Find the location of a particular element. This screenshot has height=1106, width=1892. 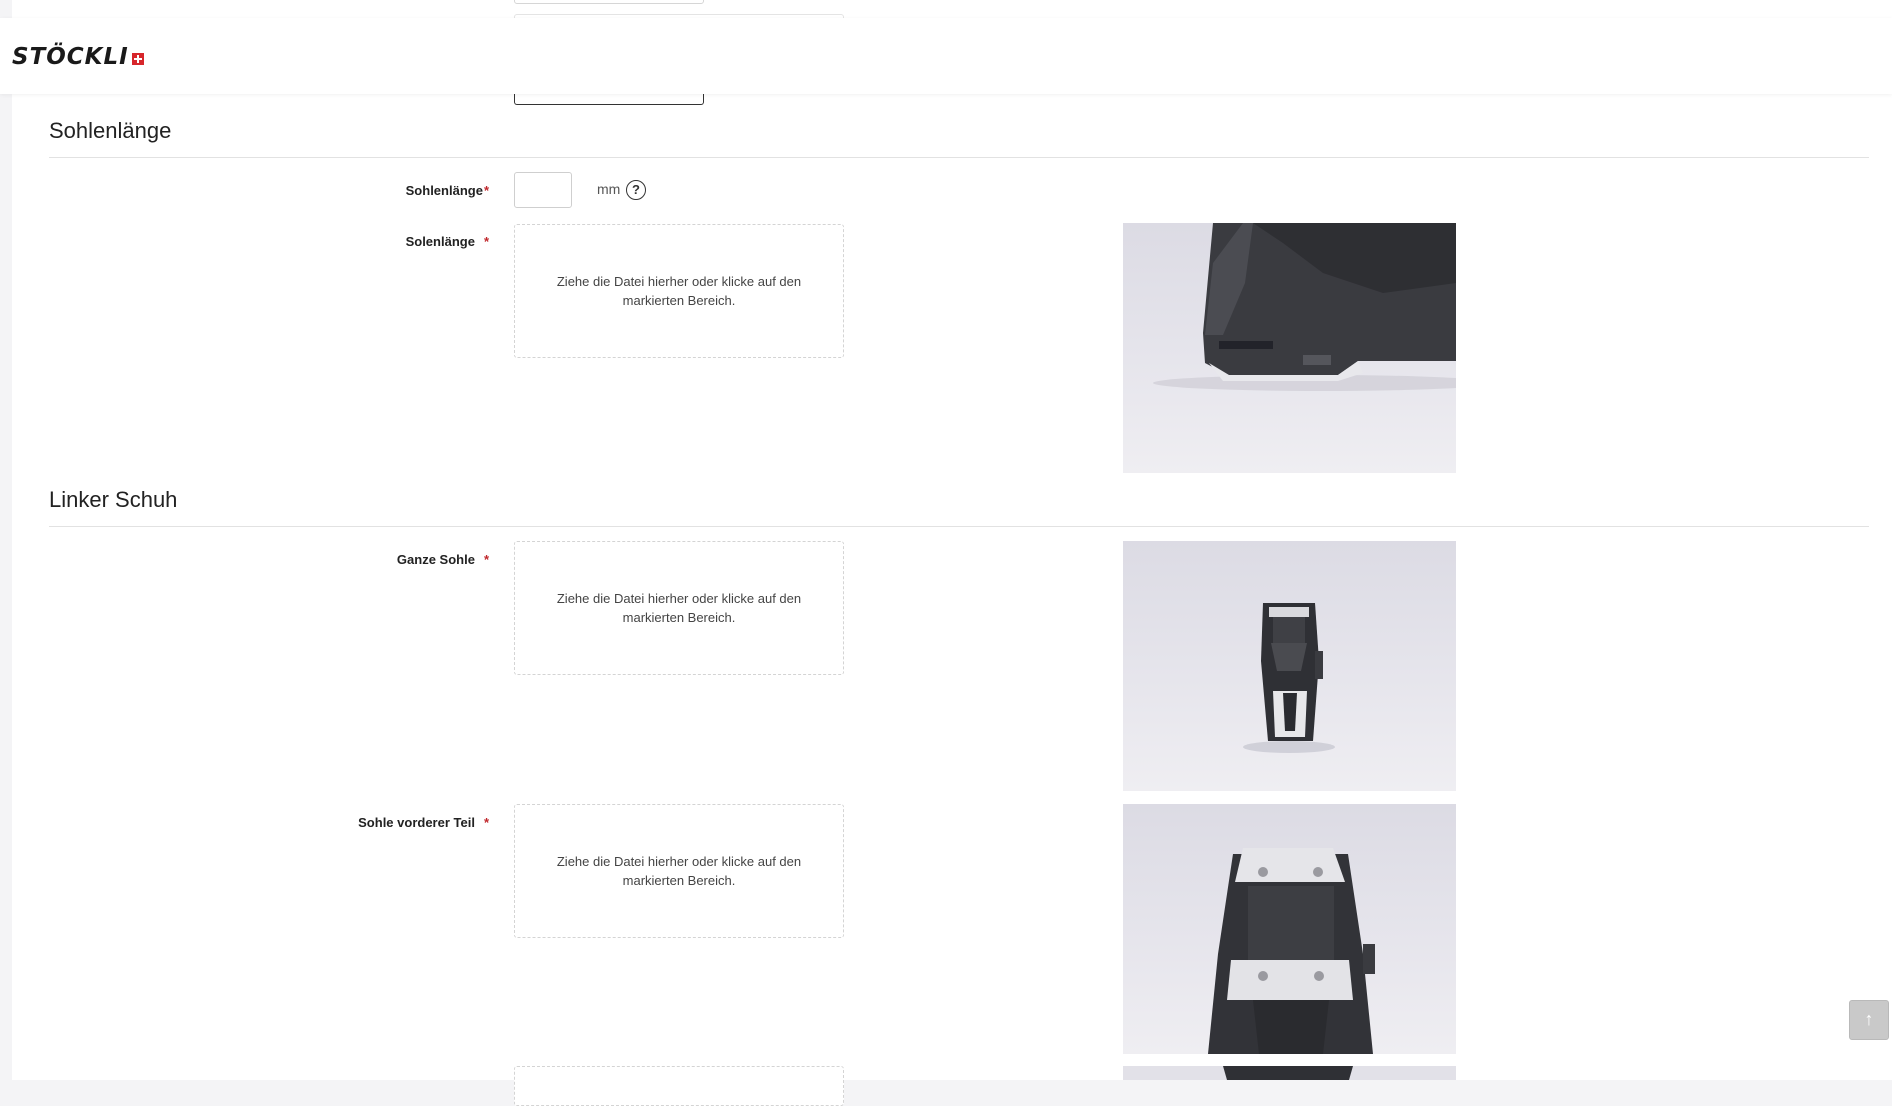

brand-logo: STÖCKLI is located at coordinates (78, 57).